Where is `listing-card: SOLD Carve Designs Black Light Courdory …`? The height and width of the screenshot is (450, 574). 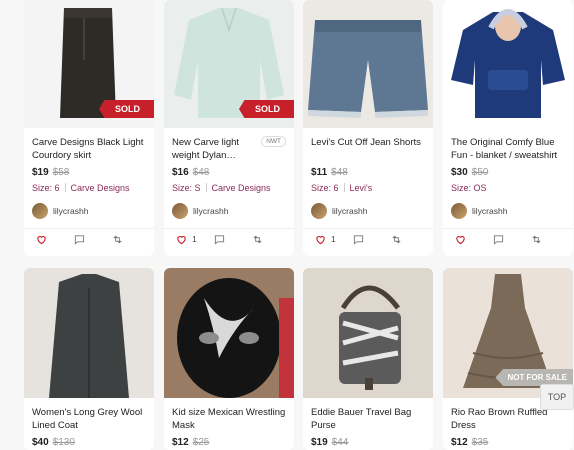
listing-card: SOLD Carve Designs Black Light Courdory … is located at coordinates (89, 128).